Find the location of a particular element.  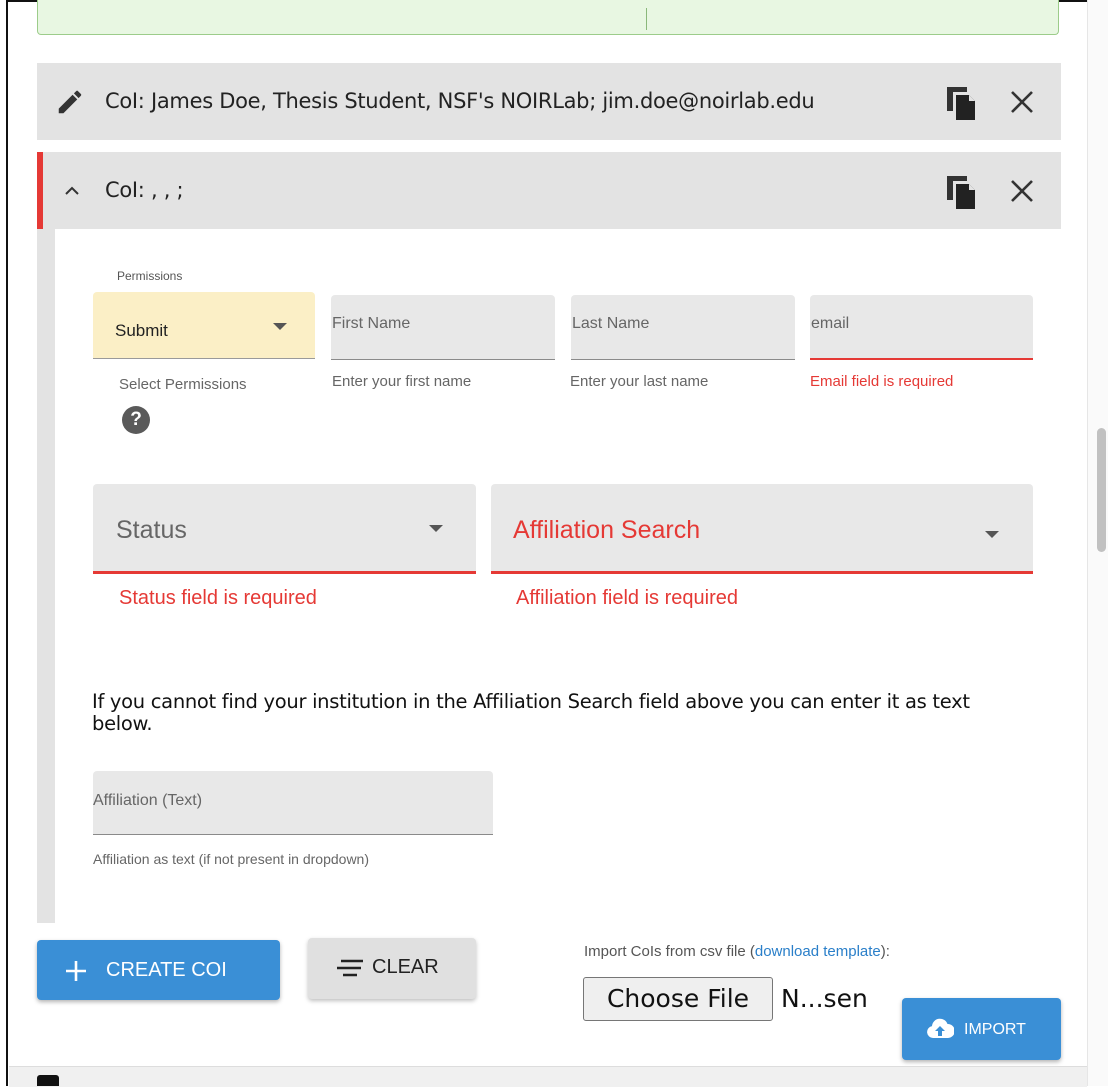

email-error: Email field is required is located at coordinates (882, 381).